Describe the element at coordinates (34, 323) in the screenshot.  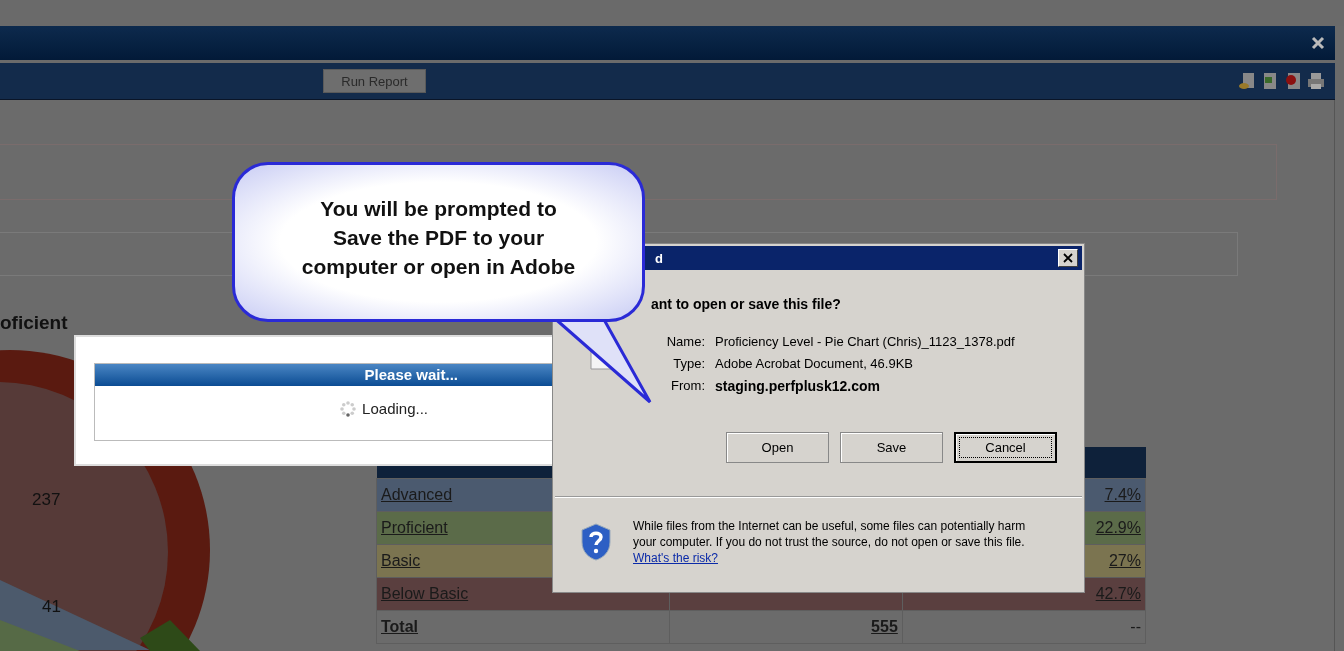
I see `chart-heading: oficient` at that location.